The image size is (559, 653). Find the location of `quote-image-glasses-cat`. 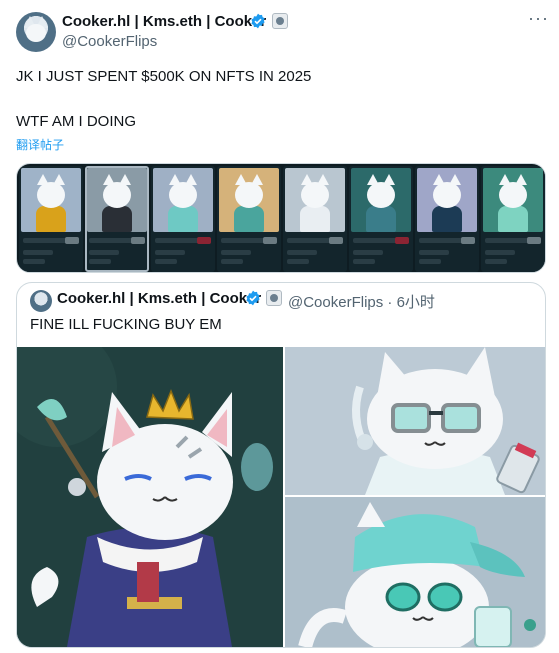

quote-image-glasses-cat is located at coordinates (415, 421).